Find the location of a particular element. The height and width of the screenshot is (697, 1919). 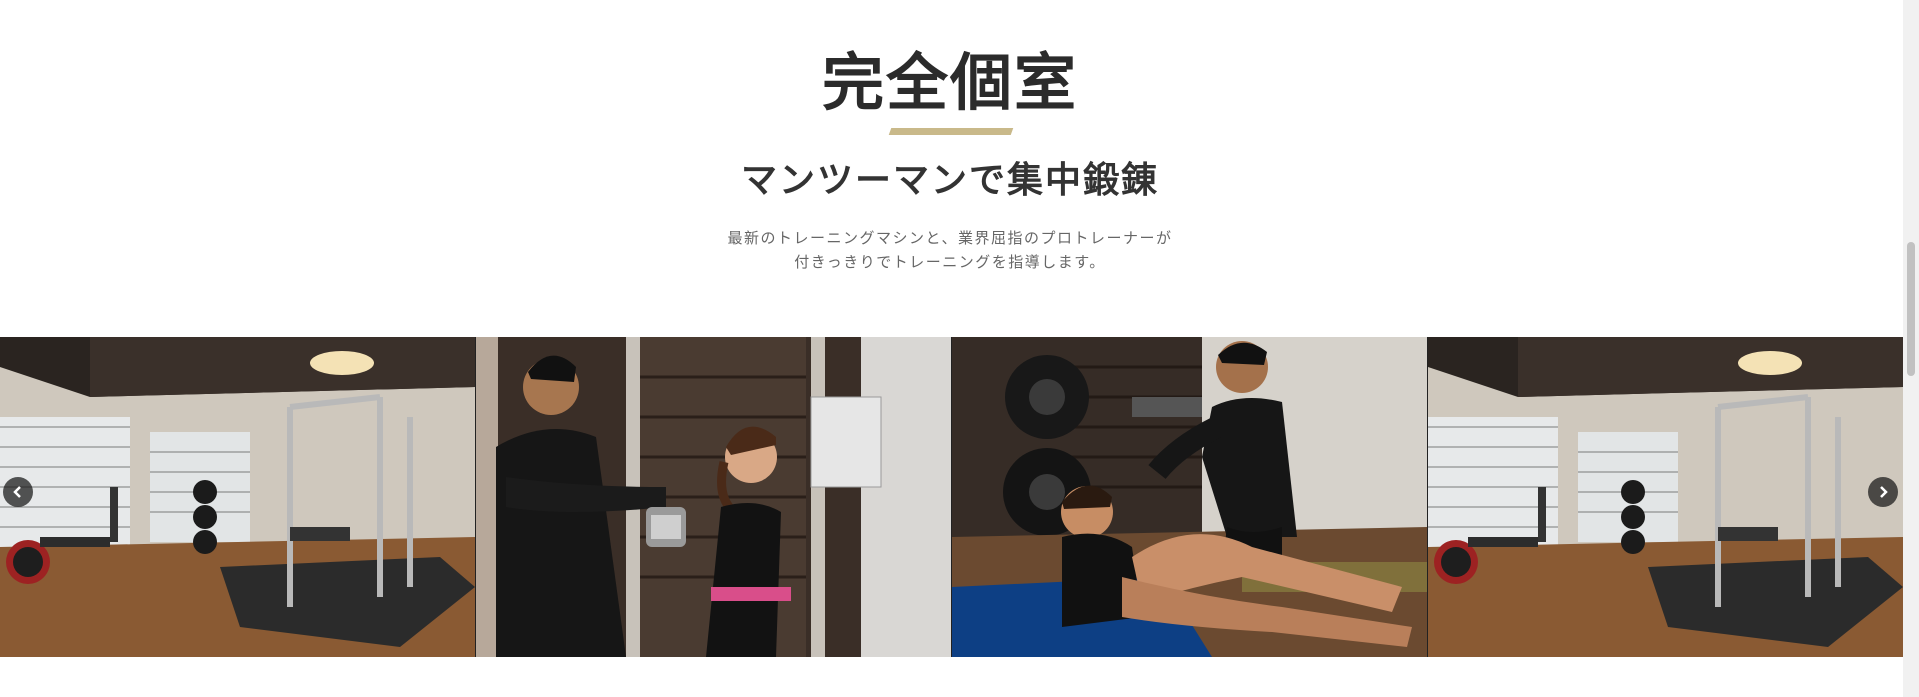

trainer-situp-photo is located at coordinates (1189, 497).